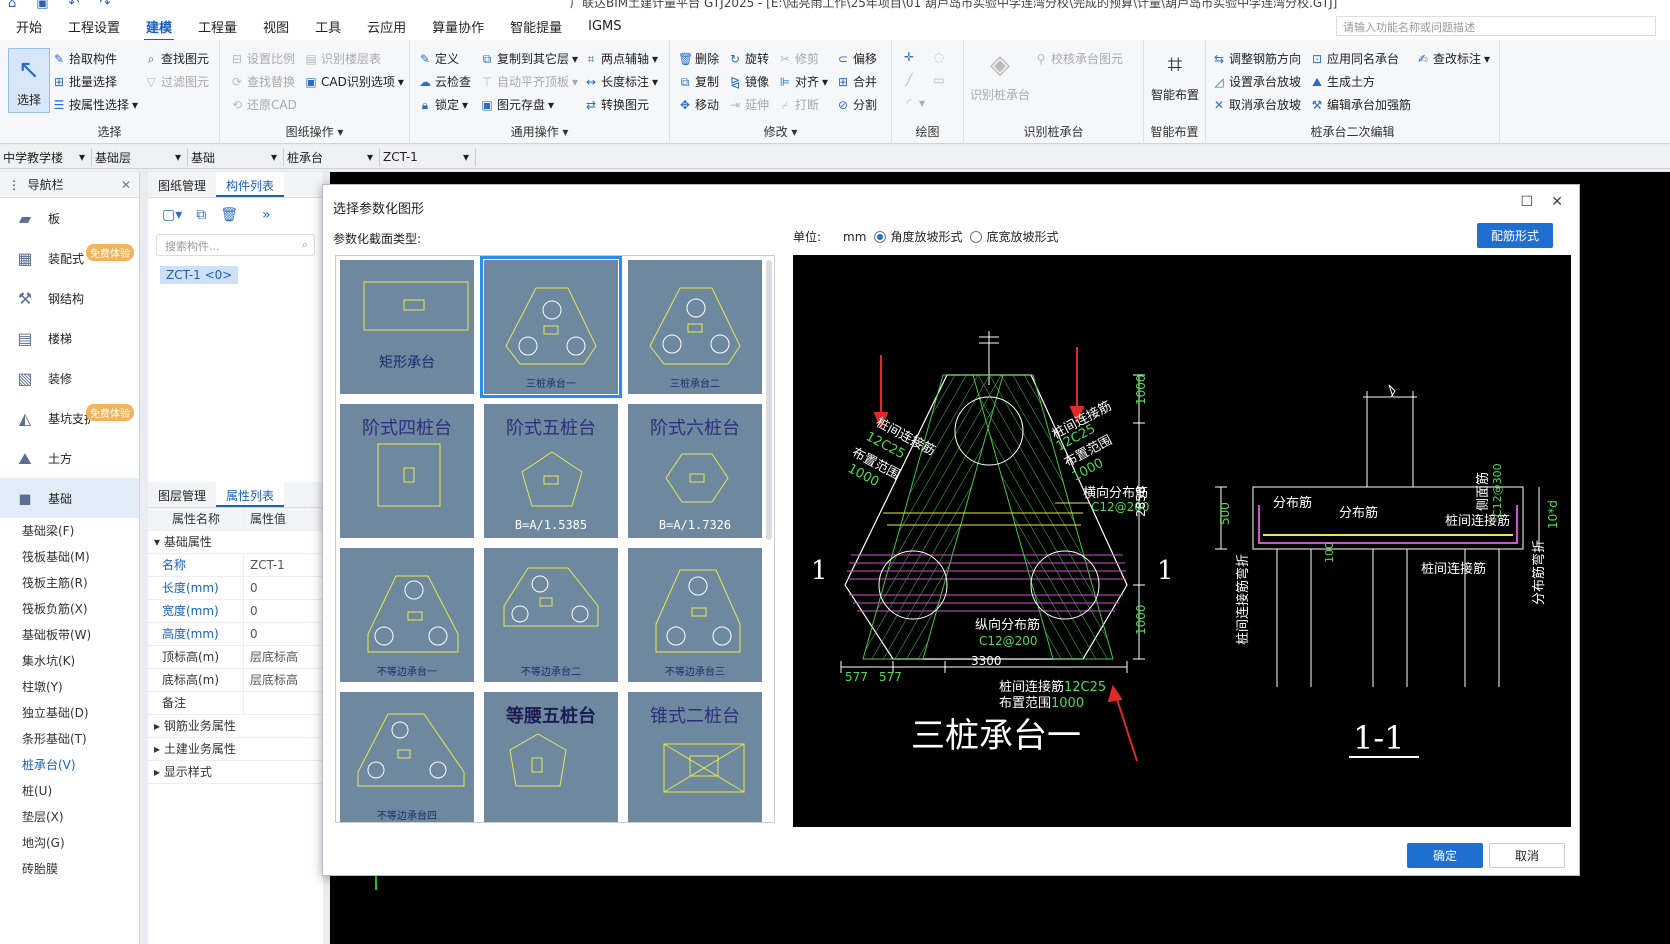  What do you see at coordinates (69, 498) in the screenshot?
I see `nav-item-7: ◼ 基础` at bounding box center [69, 498].